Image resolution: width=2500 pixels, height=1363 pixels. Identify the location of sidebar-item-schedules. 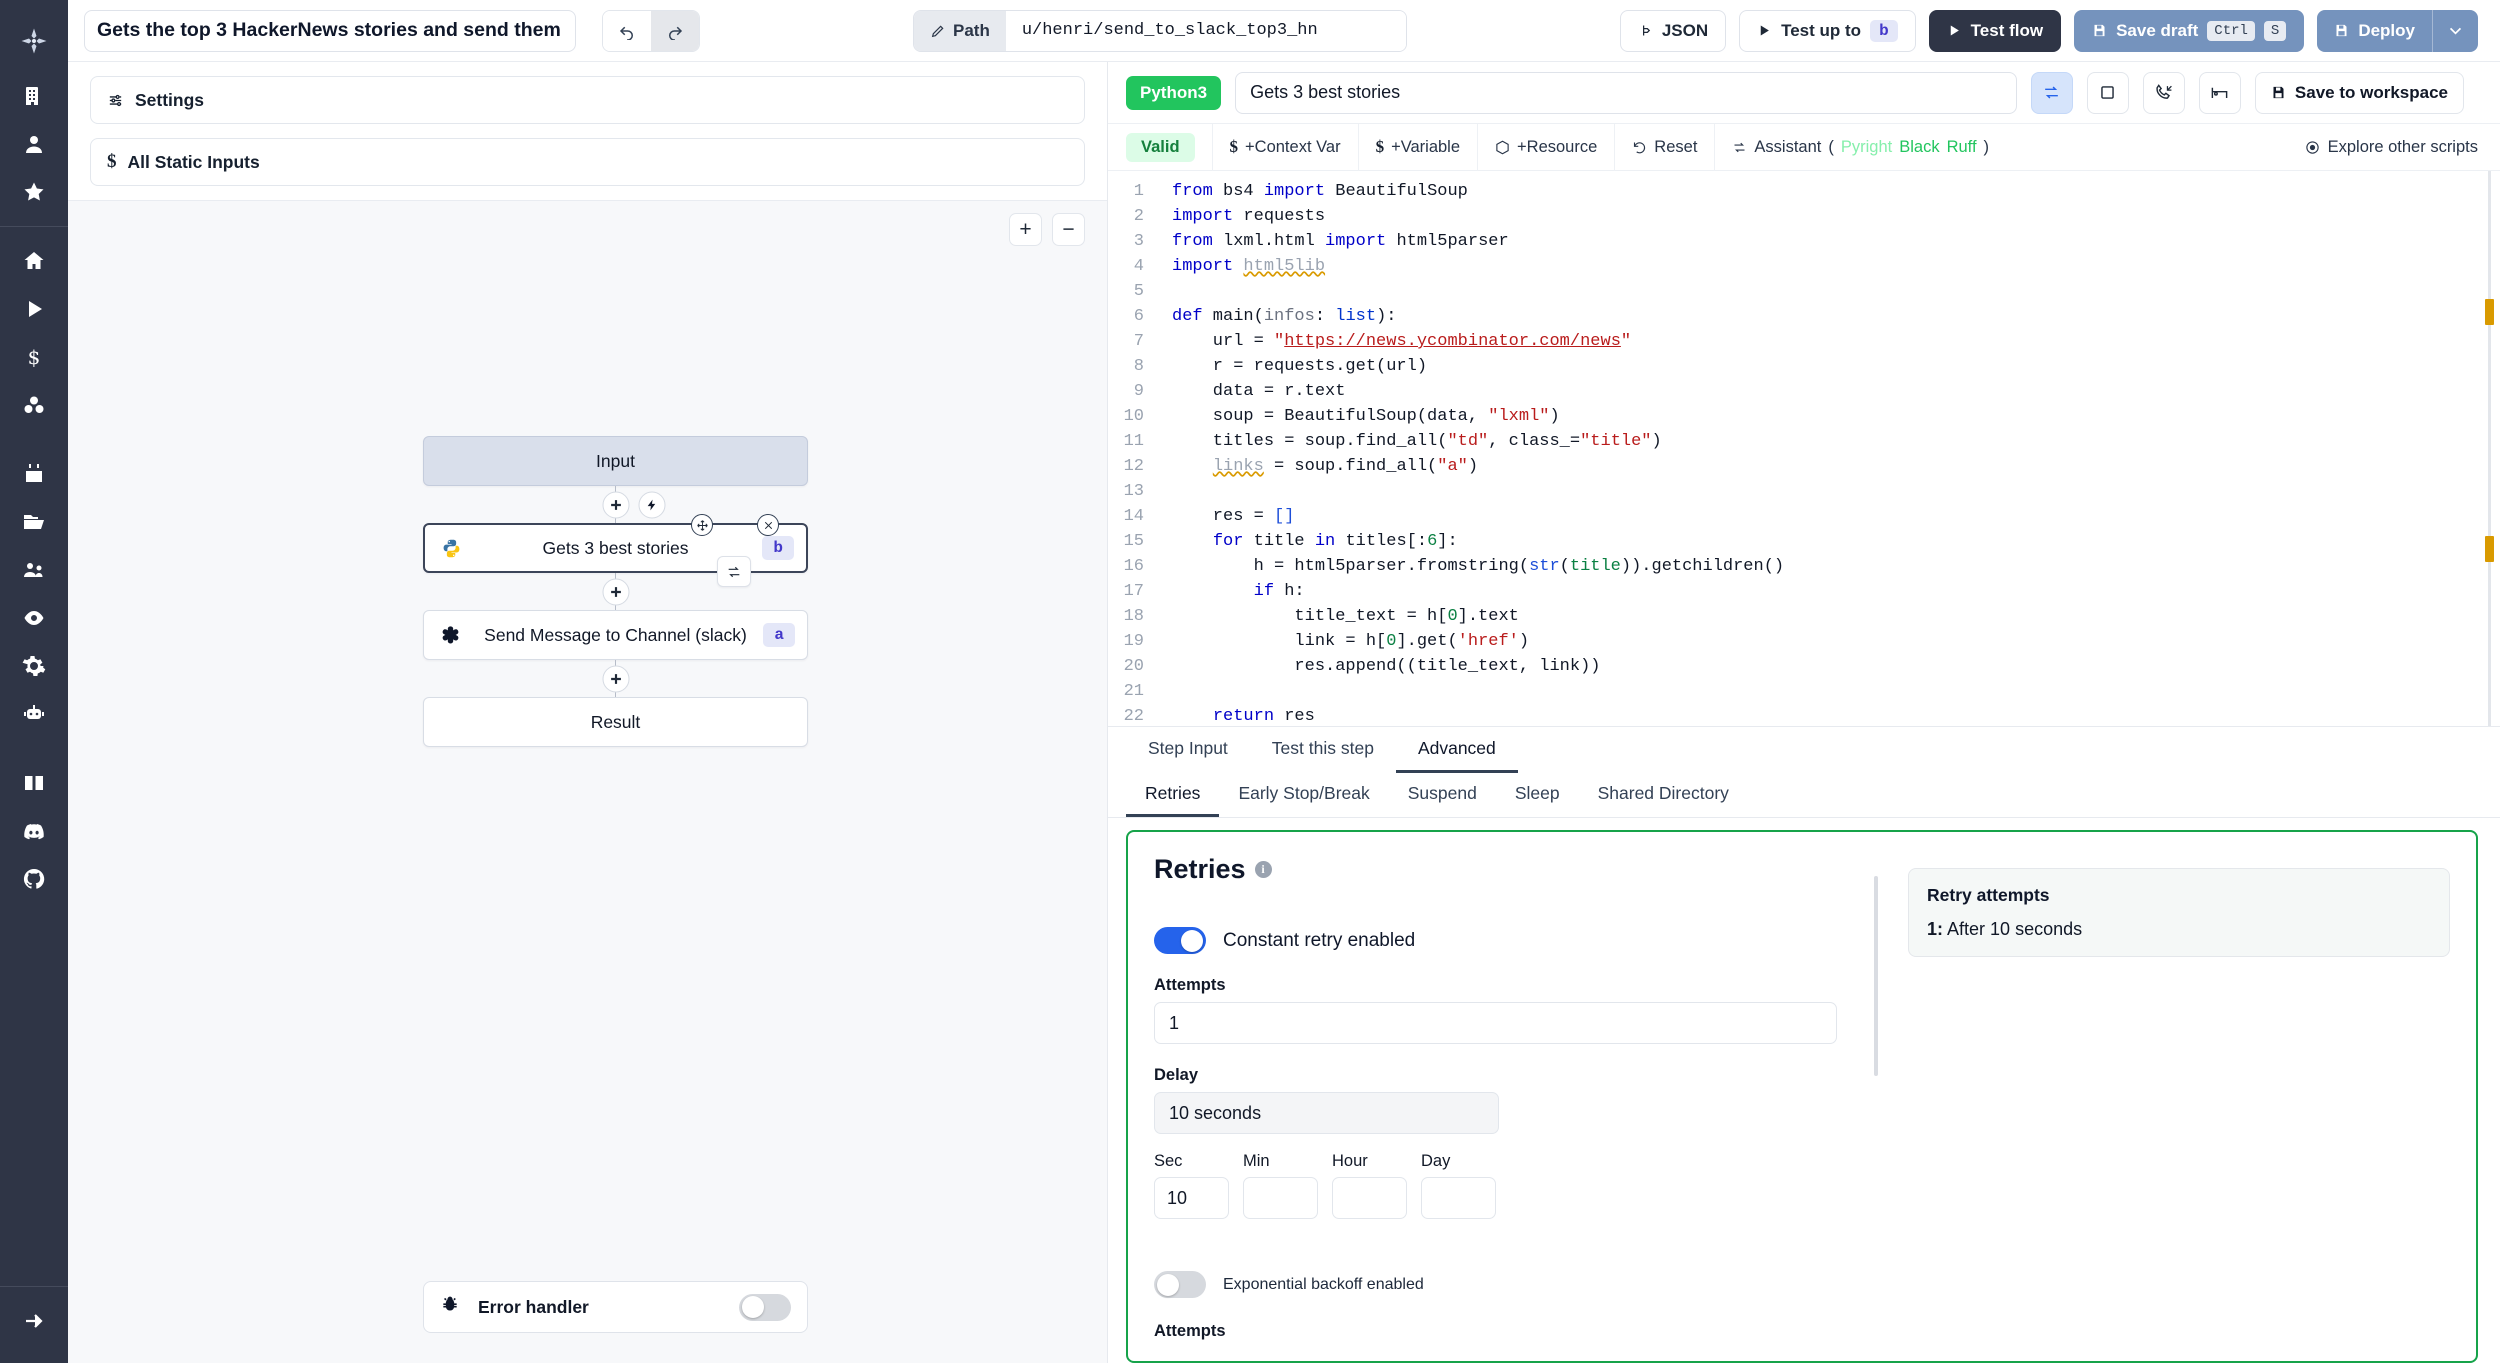
(34, 474).